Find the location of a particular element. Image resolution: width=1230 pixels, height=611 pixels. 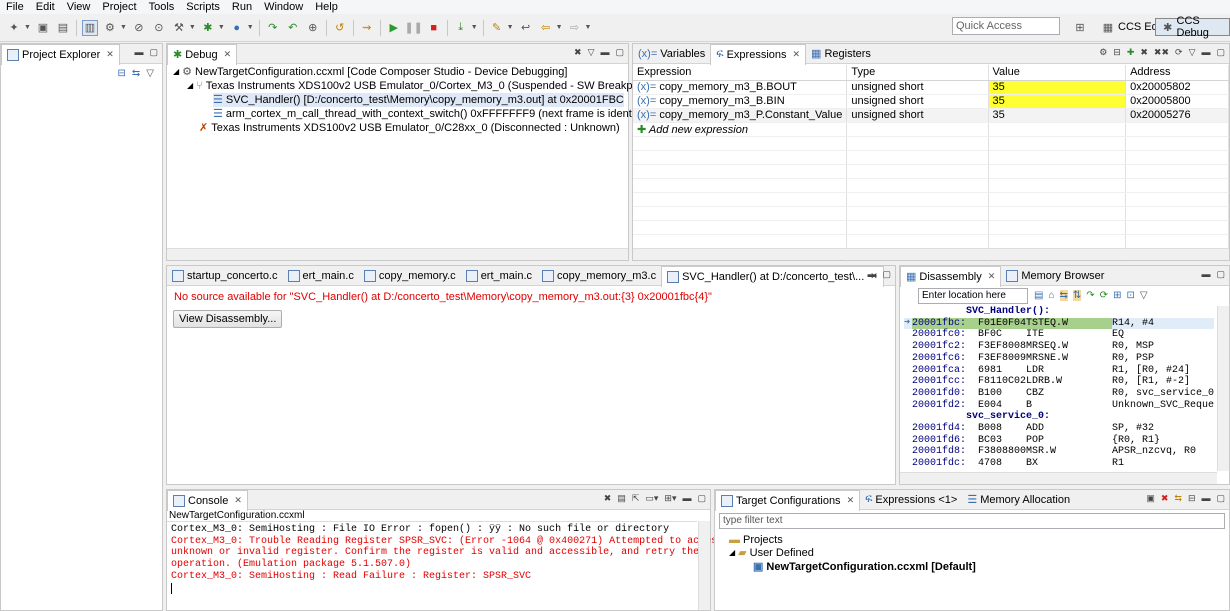

remove-icon: ✖ is located at coordinates (1144, 52).